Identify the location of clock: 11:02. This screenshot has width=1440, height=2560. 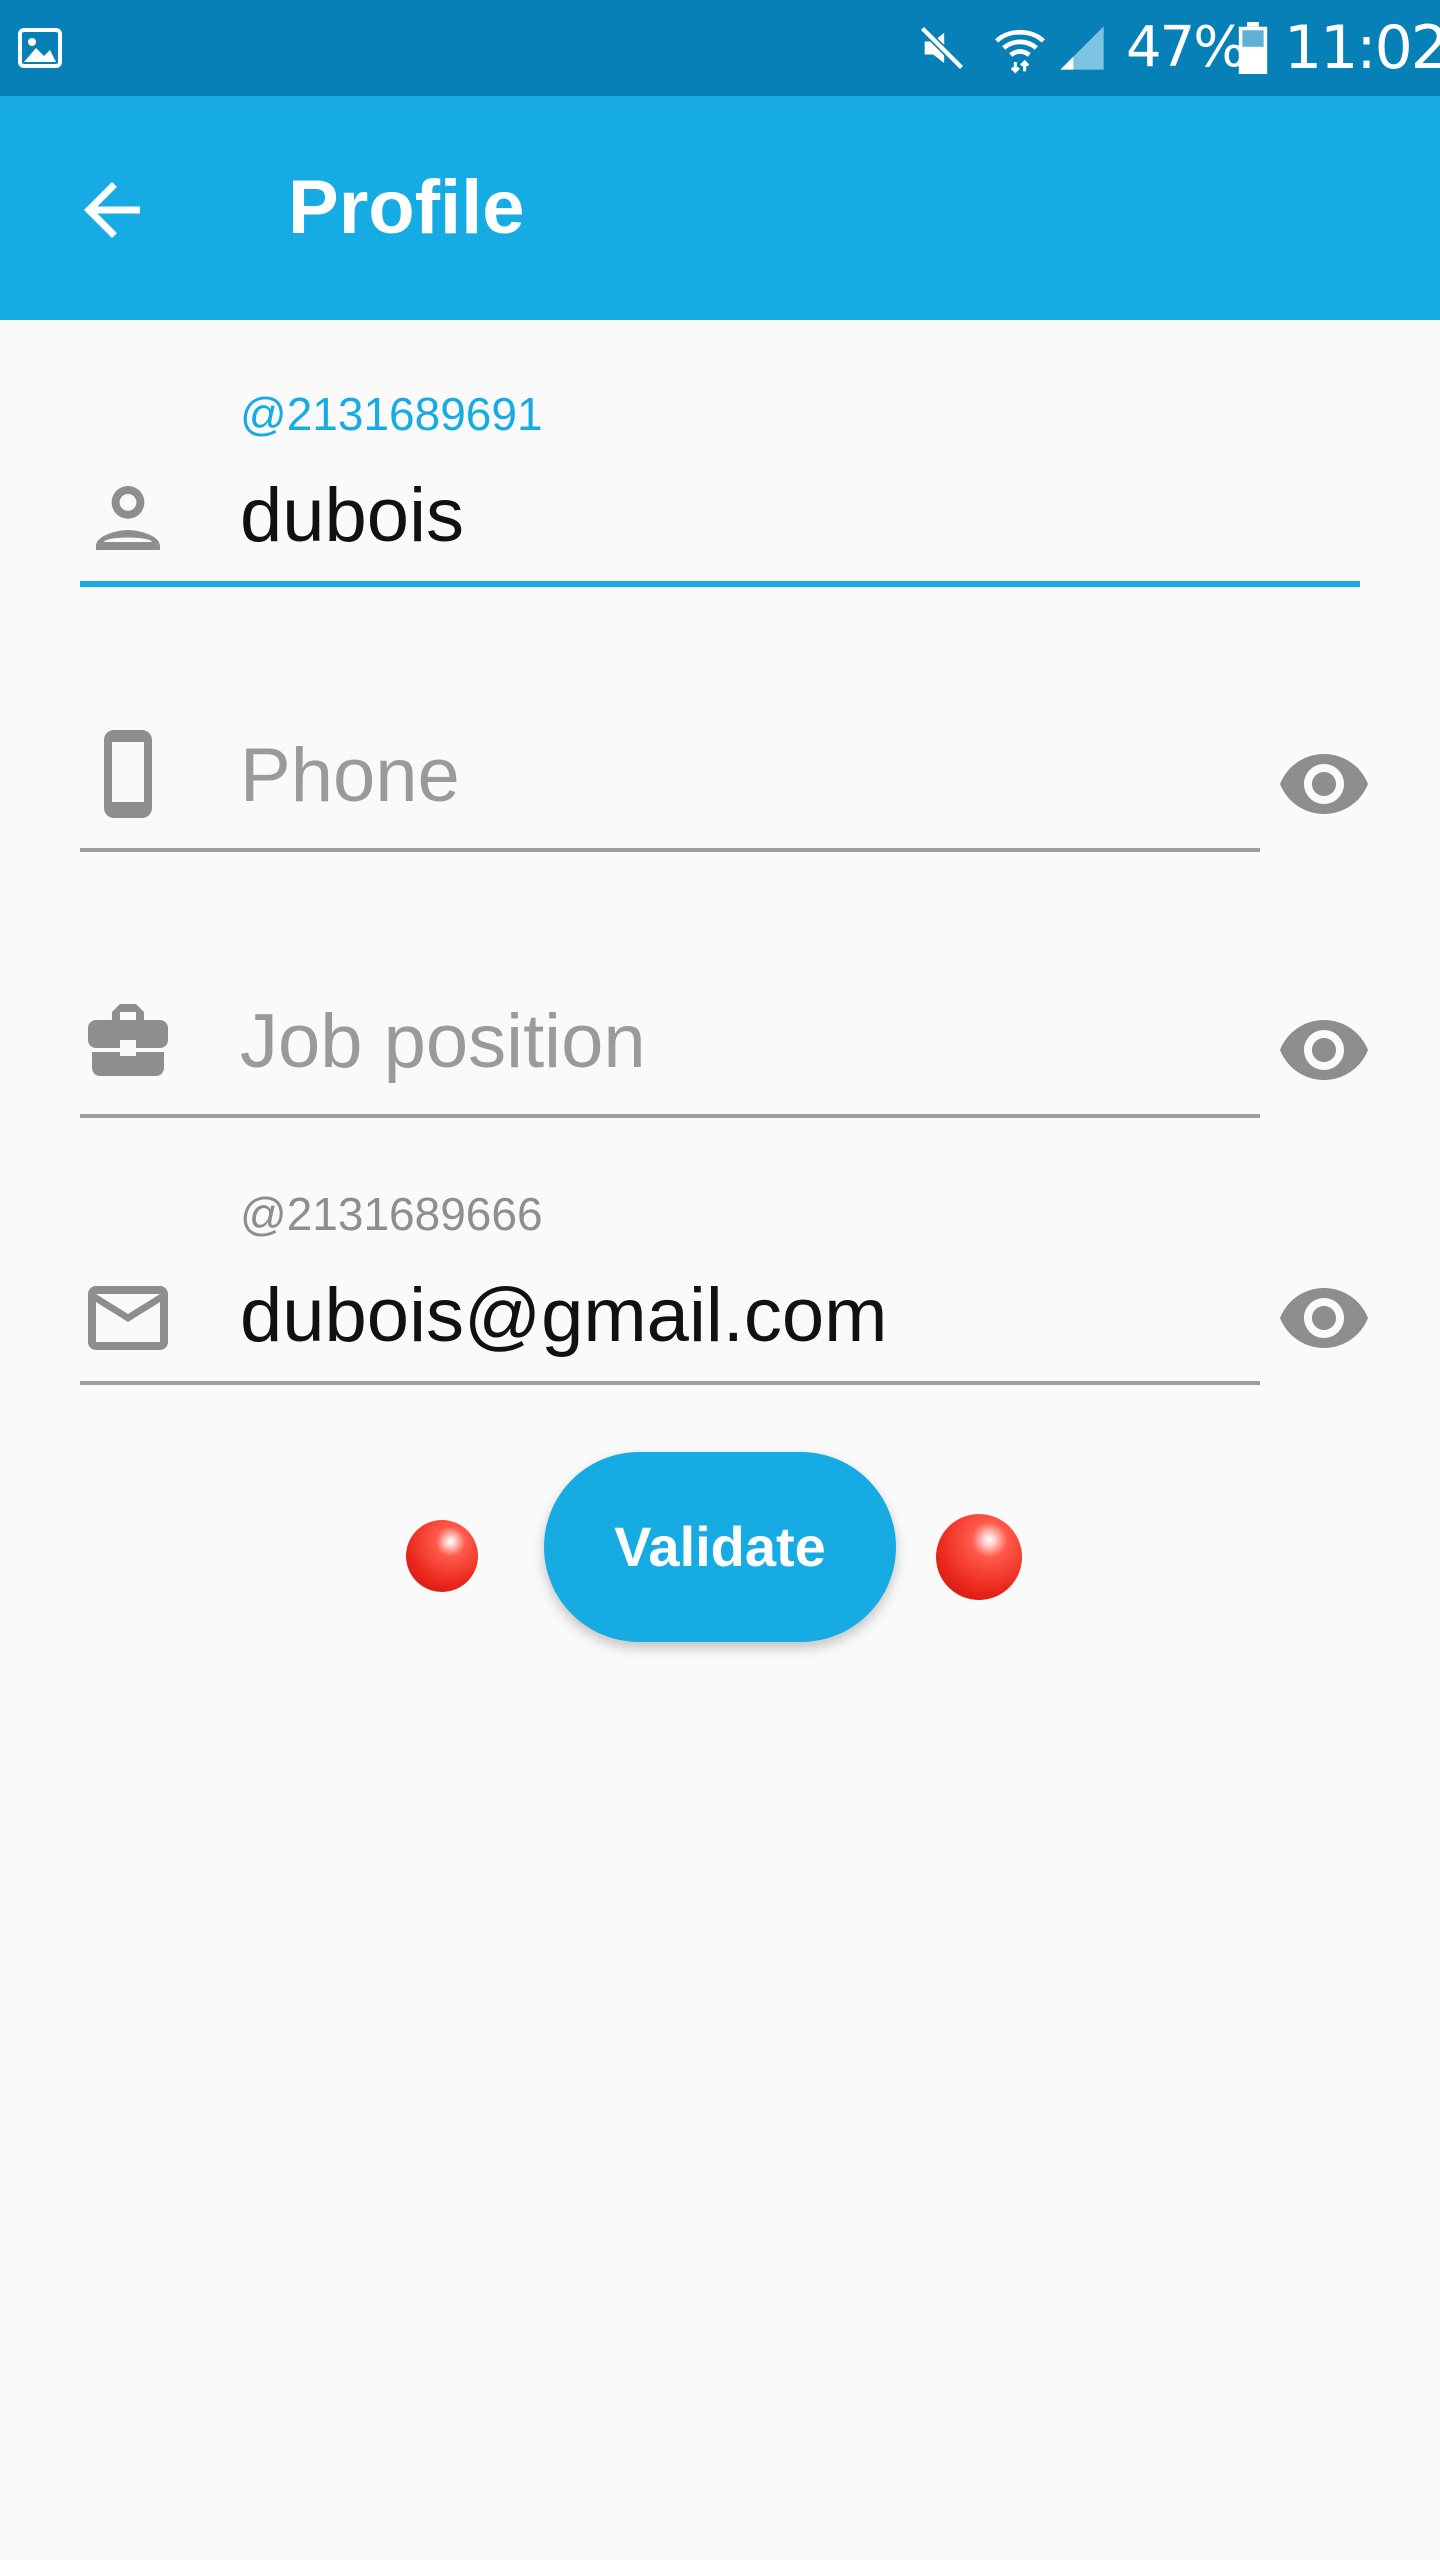
(1362, 48).